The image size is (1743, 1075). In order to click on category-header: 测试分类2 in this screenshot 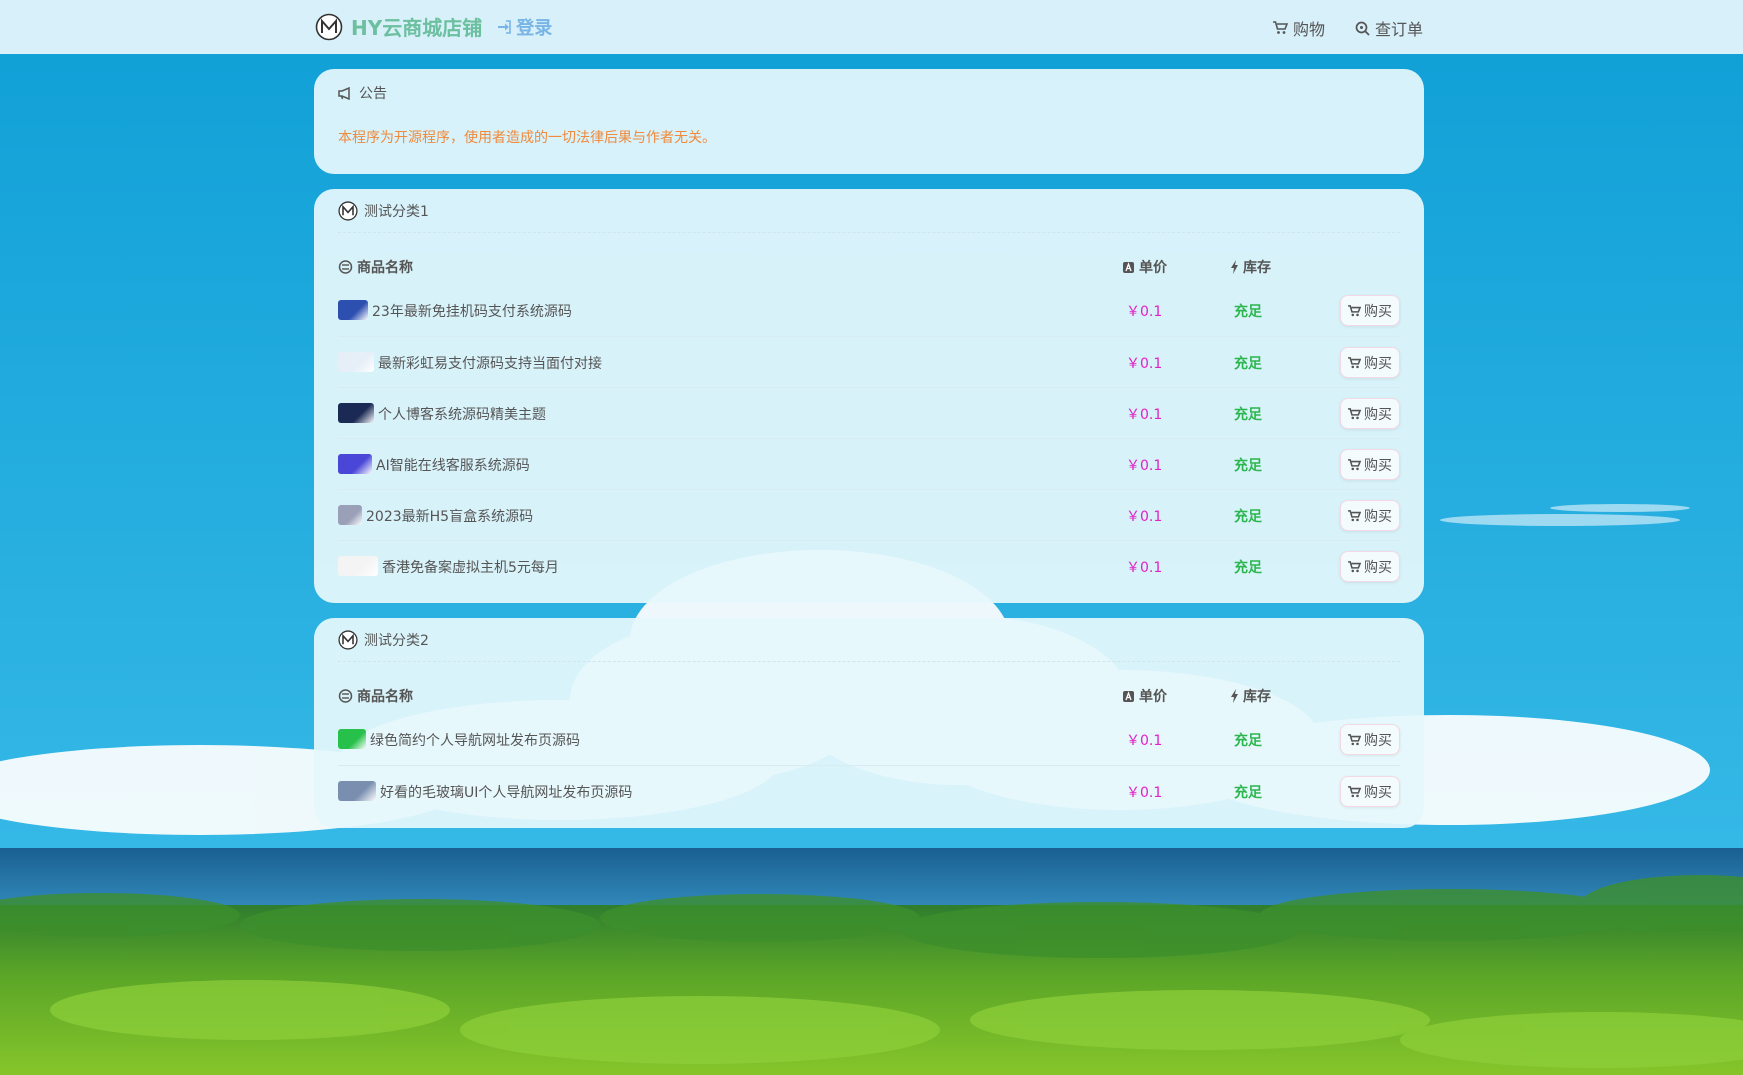, I will do `click(383, 640)`.